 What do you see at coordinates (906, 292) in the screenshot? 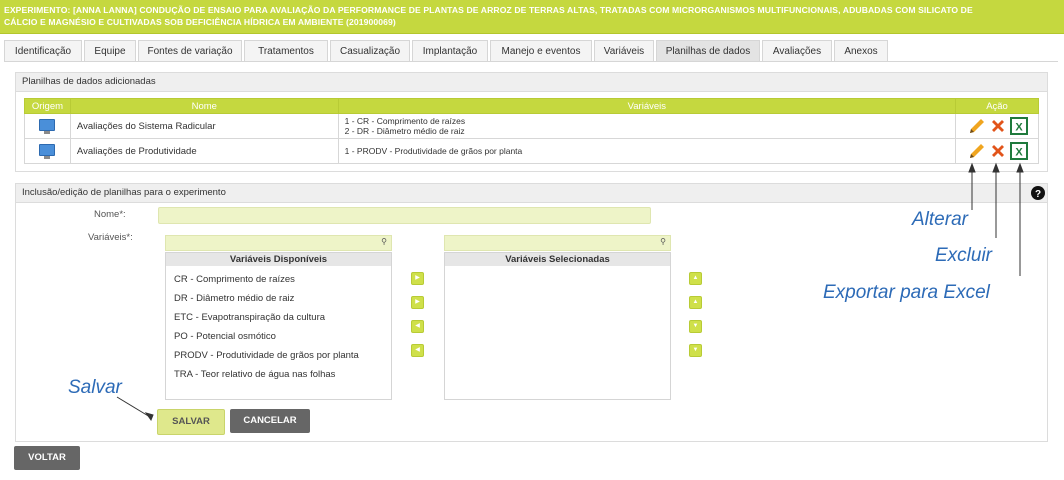
I see `annotation-exportar: Exportar para Excel` at bounding box center [906, 292].